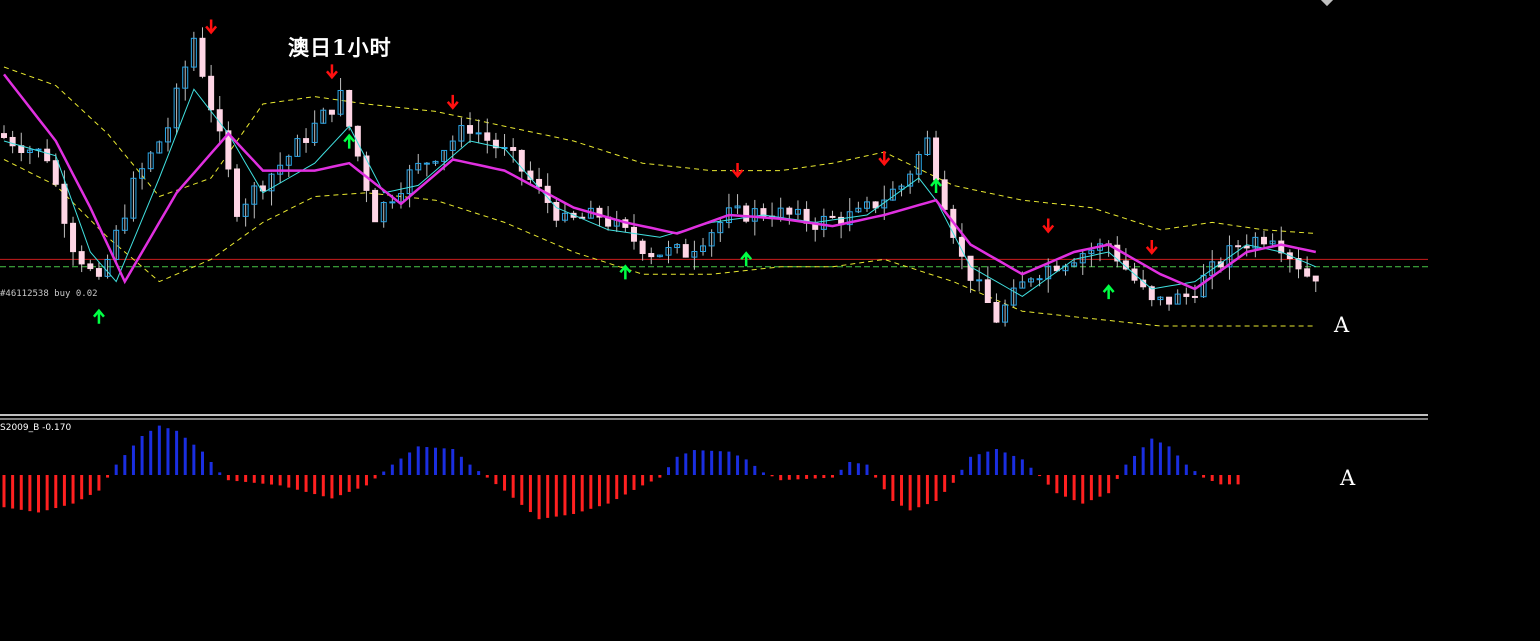 The width and height of the screenshot is (1540, 641). I want to click on indicator-label: S2009_B -0.170, so click(36, 428).